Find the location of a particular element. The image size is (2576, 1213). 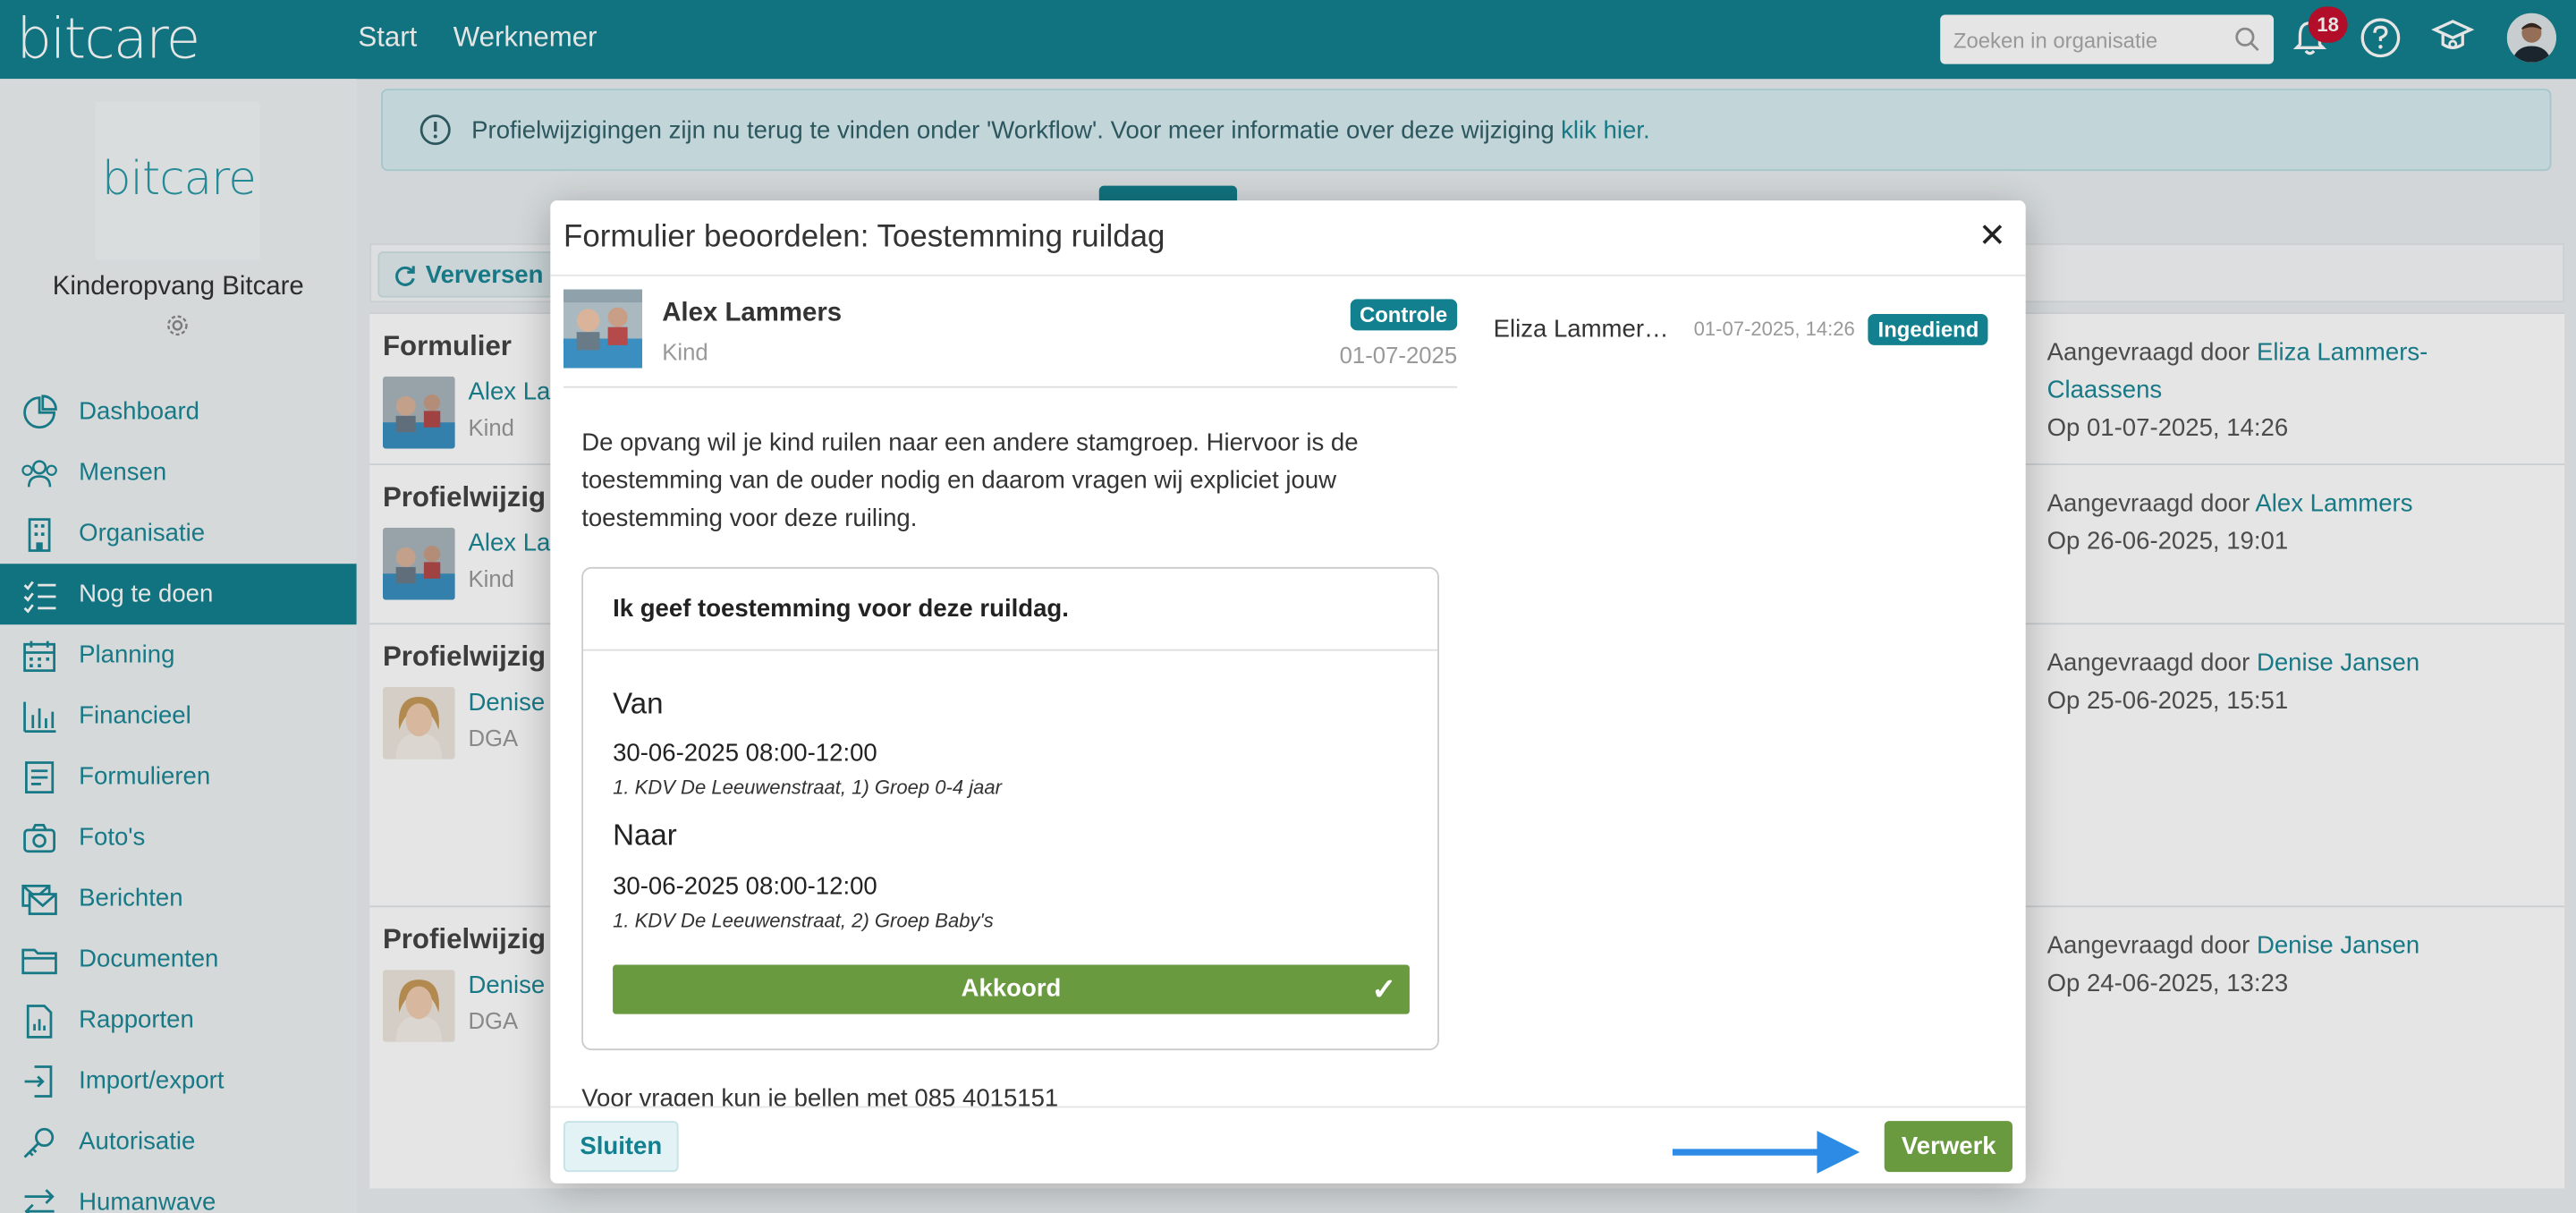

akkoord-button: Akkoord ✓ is located at coordinates (1011, 989).